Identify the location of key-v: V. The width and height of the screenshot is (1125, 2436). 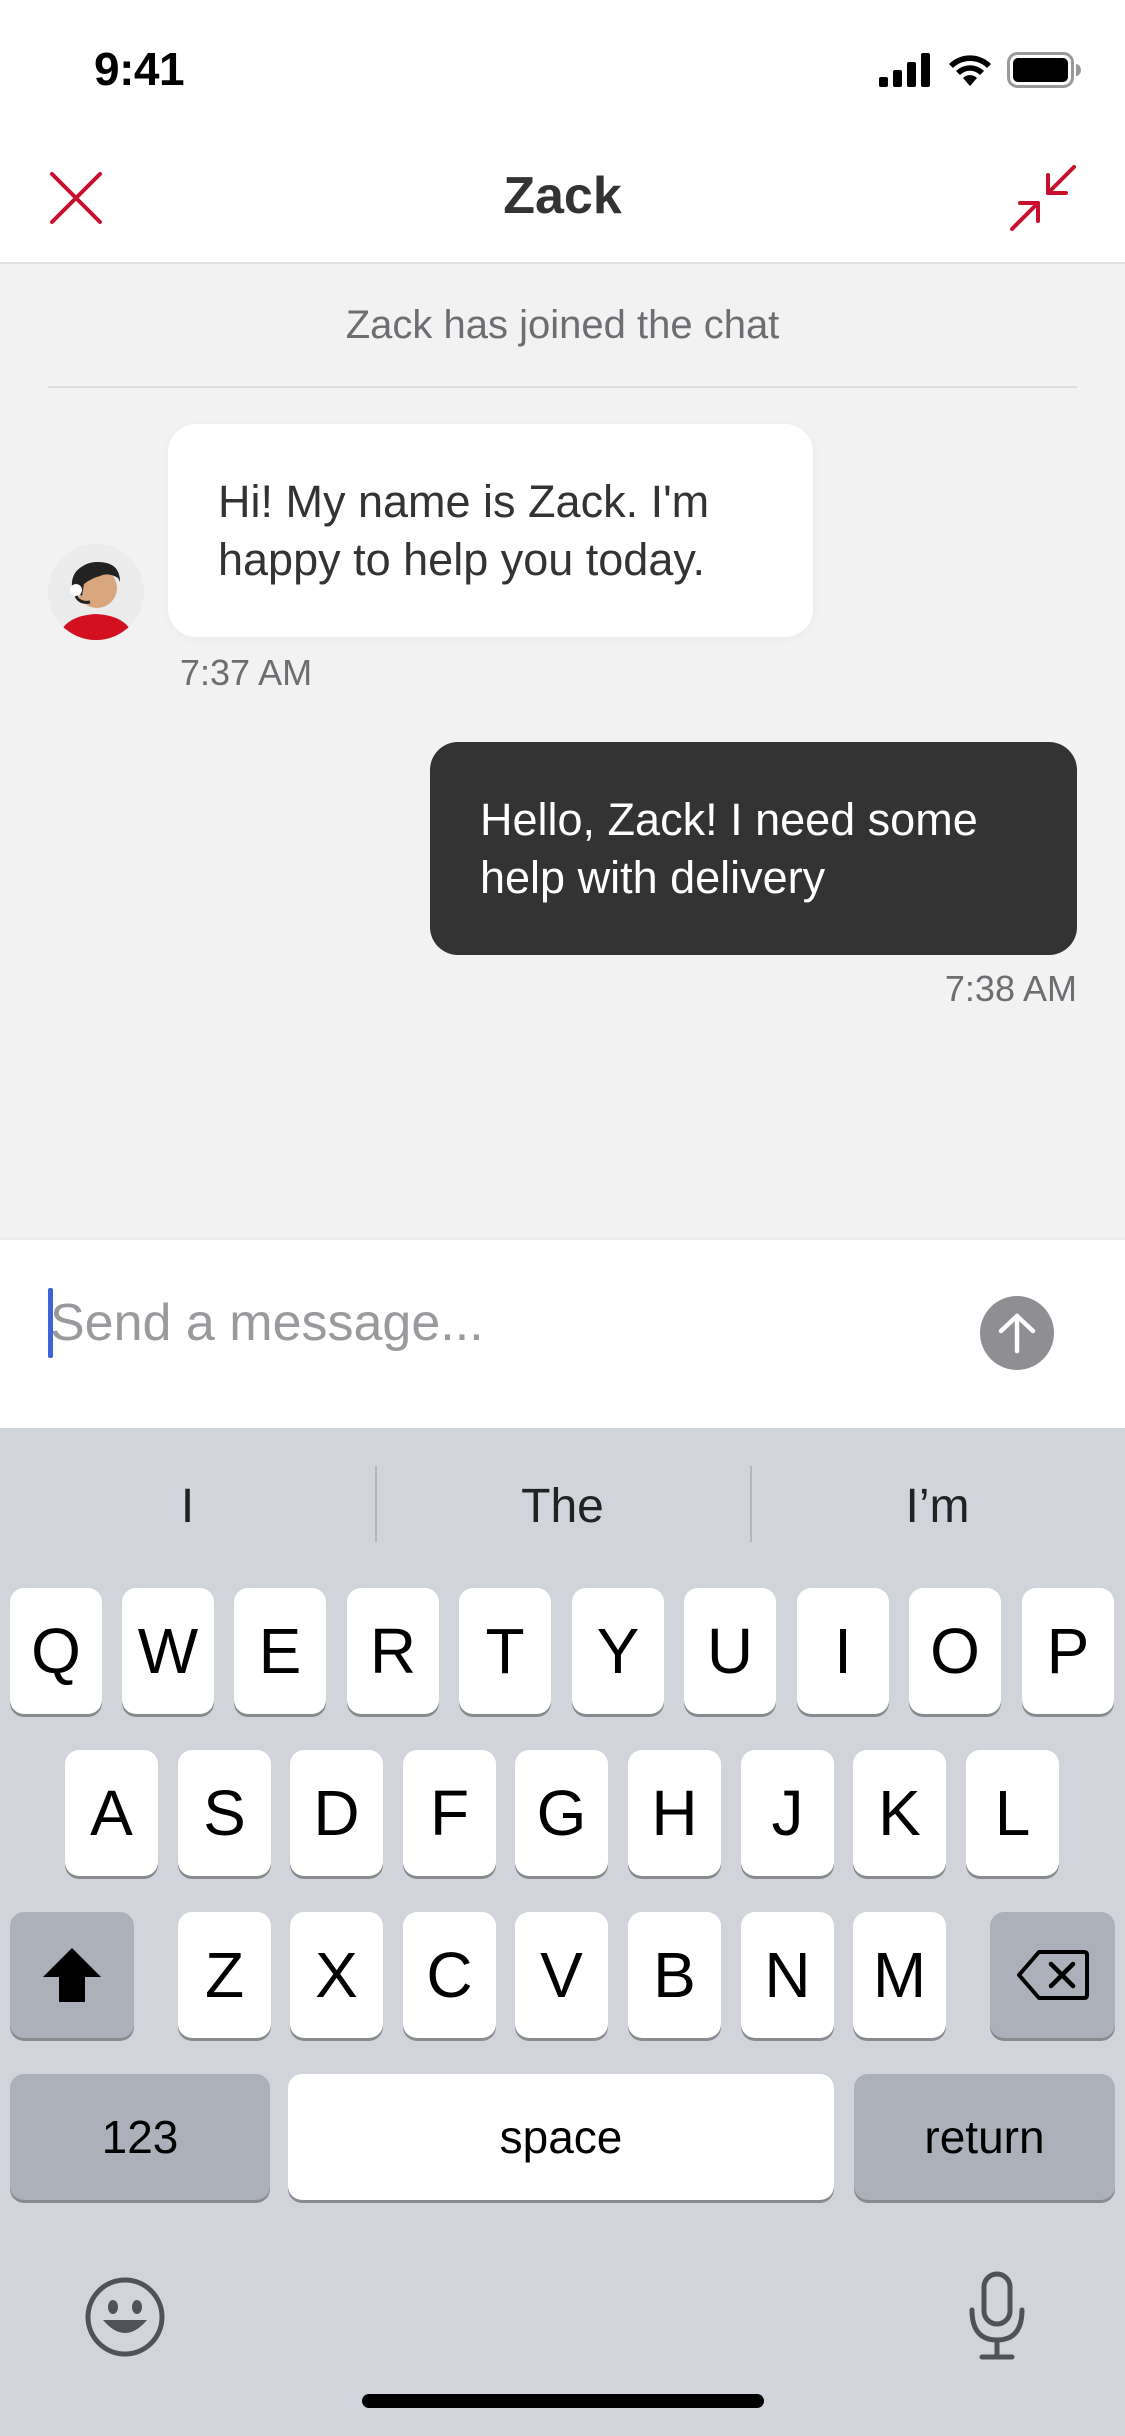
(561, 1975).